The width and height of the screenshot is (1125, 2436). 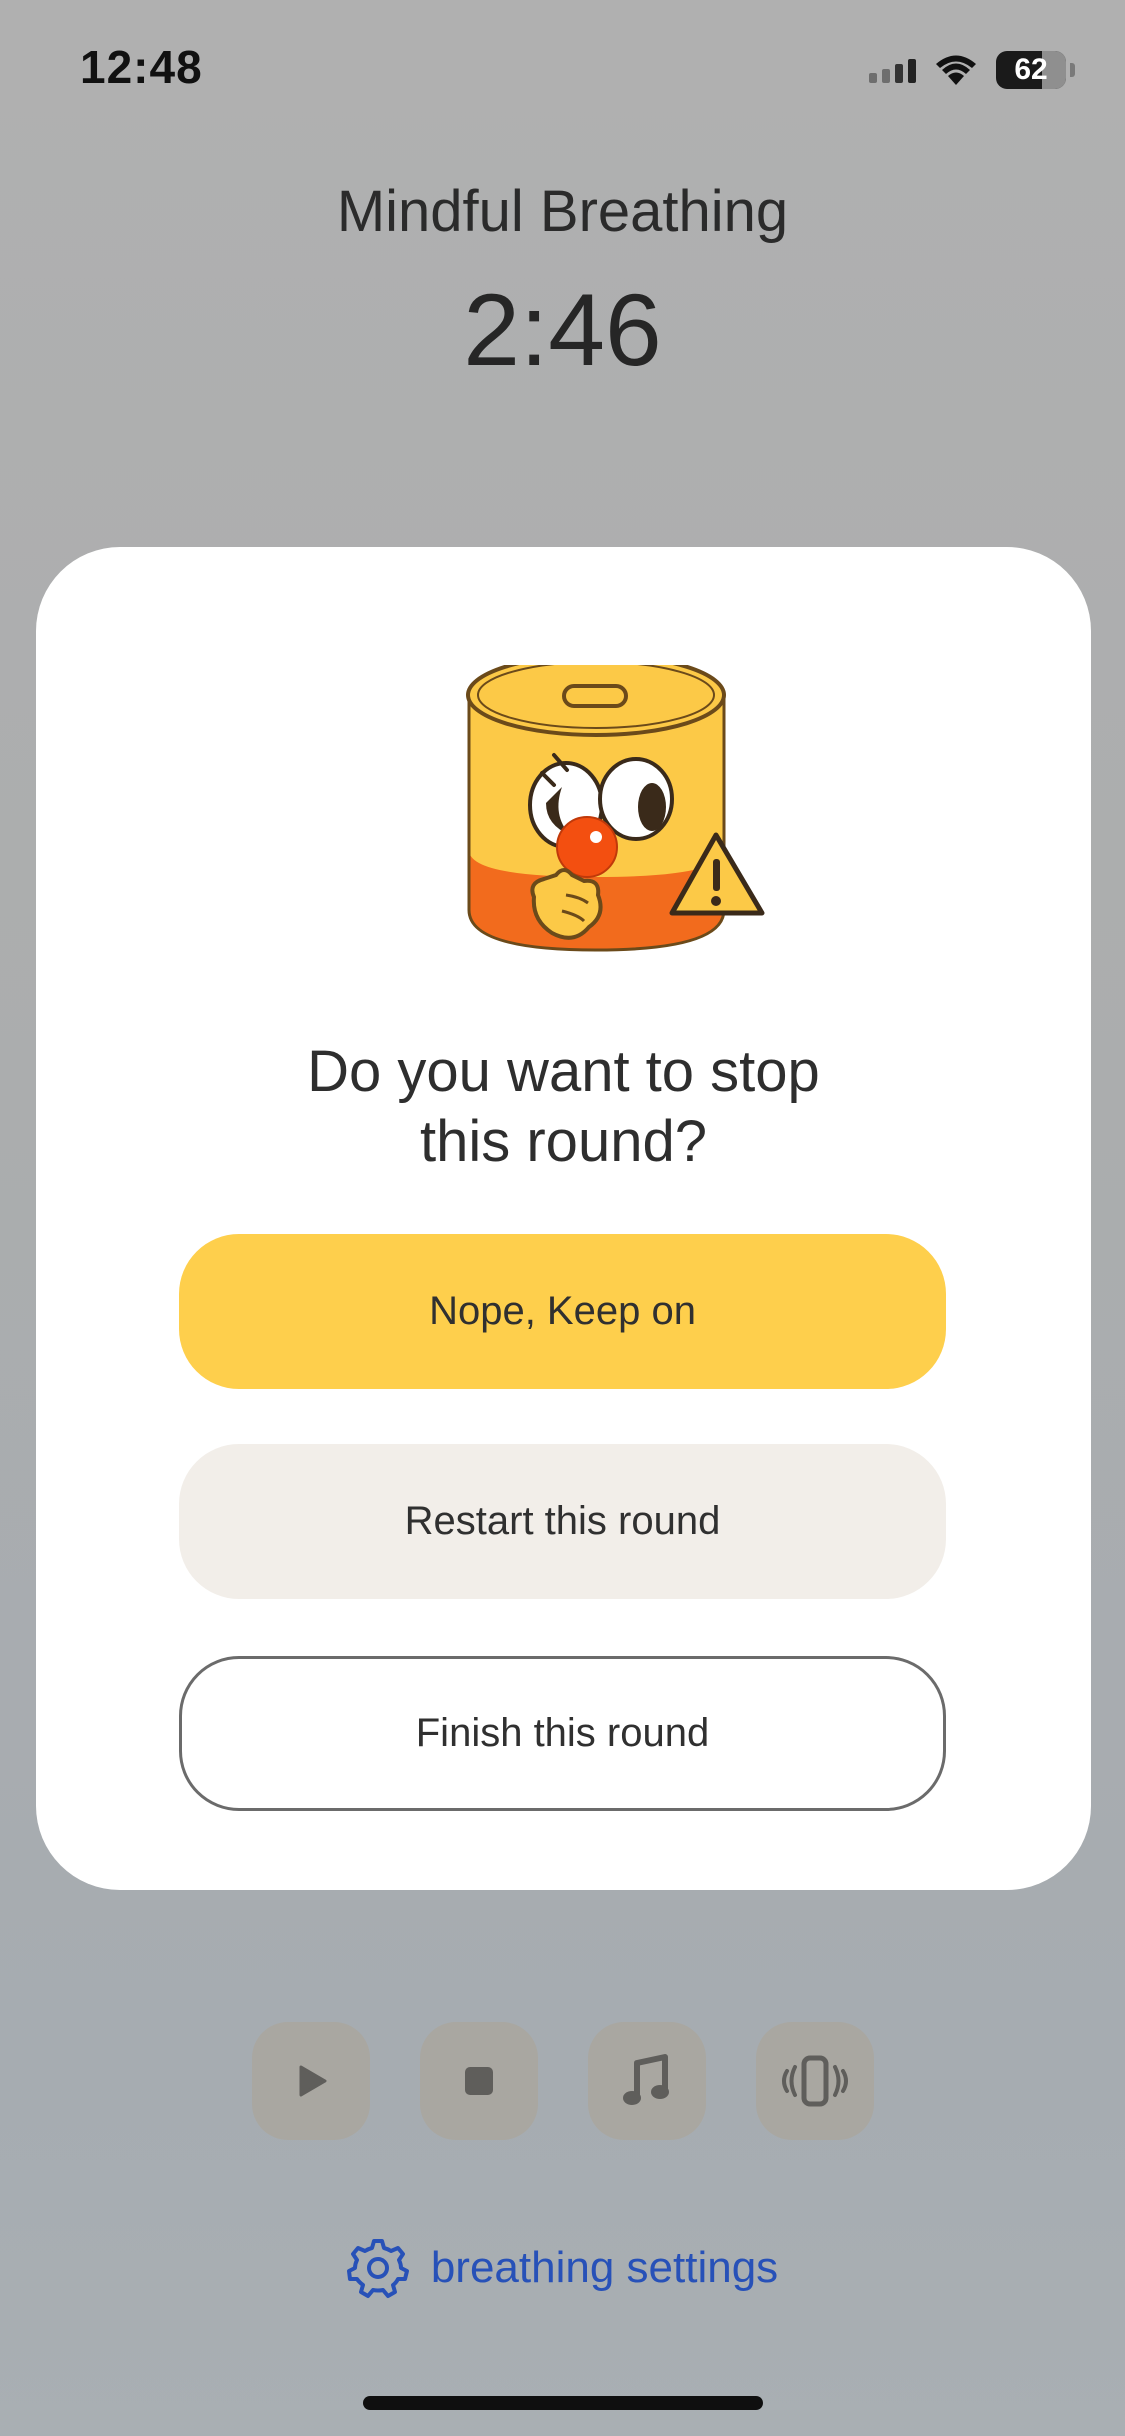 I want to click on music-note-icon, so click(x=646, y=2079).